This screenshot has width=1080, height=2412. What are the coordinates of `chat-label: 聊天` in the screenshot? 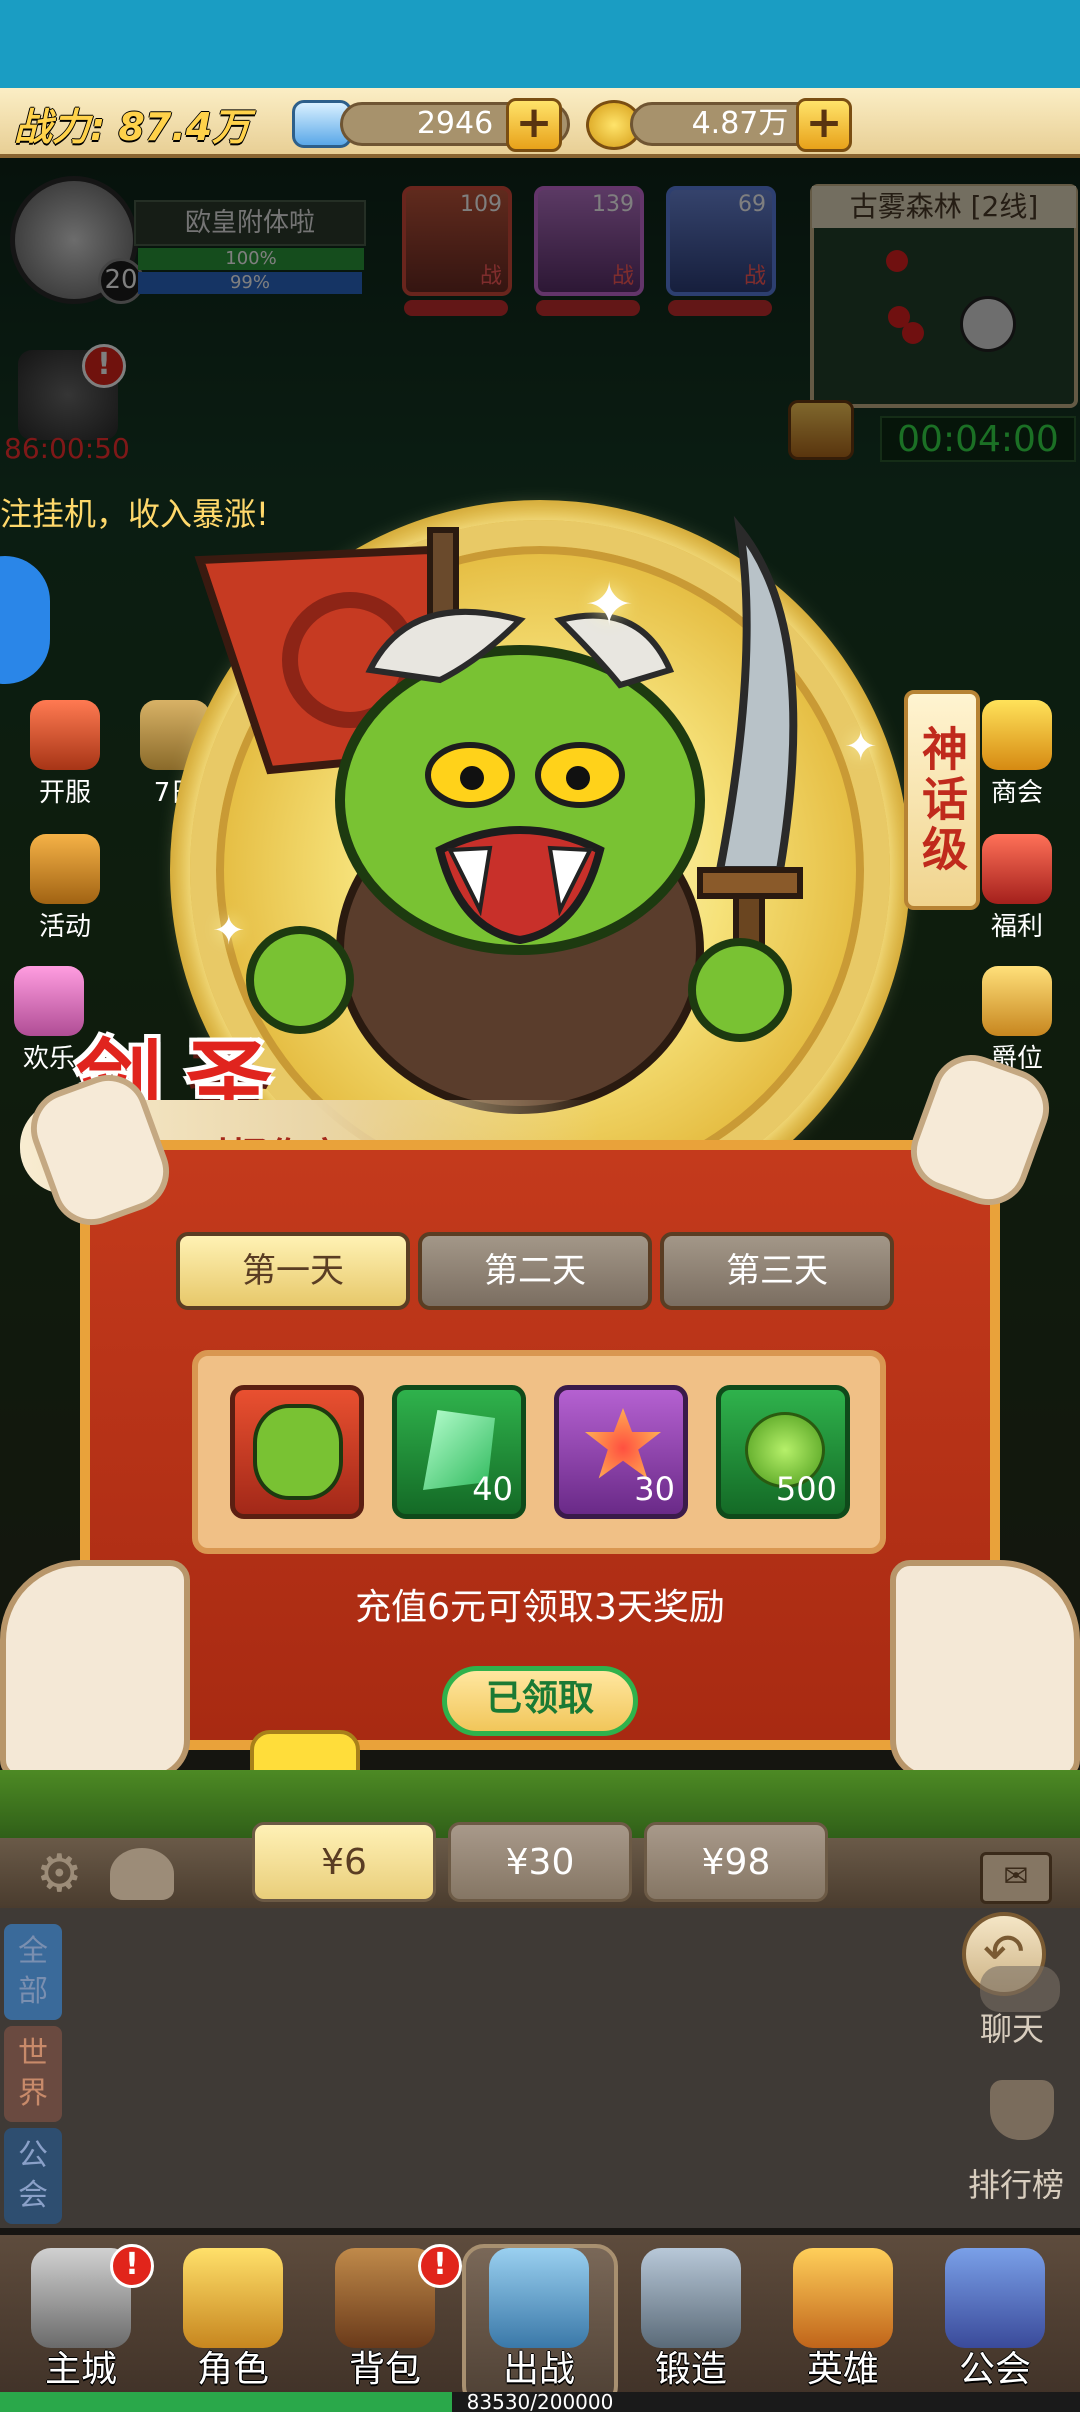 It's located at (1012, 2027).